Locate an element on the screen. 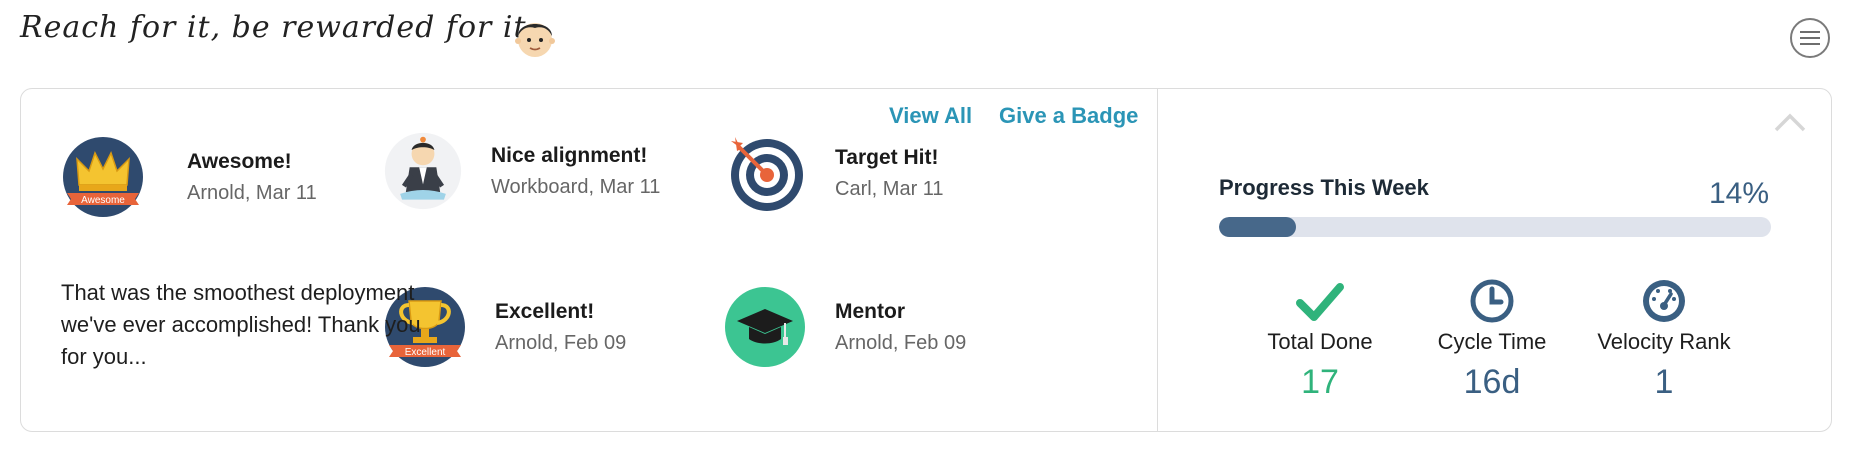 This screenshot has width=1854, height=454. stat-total-done: Total Done 17 is located at coordinates (1320, 339).